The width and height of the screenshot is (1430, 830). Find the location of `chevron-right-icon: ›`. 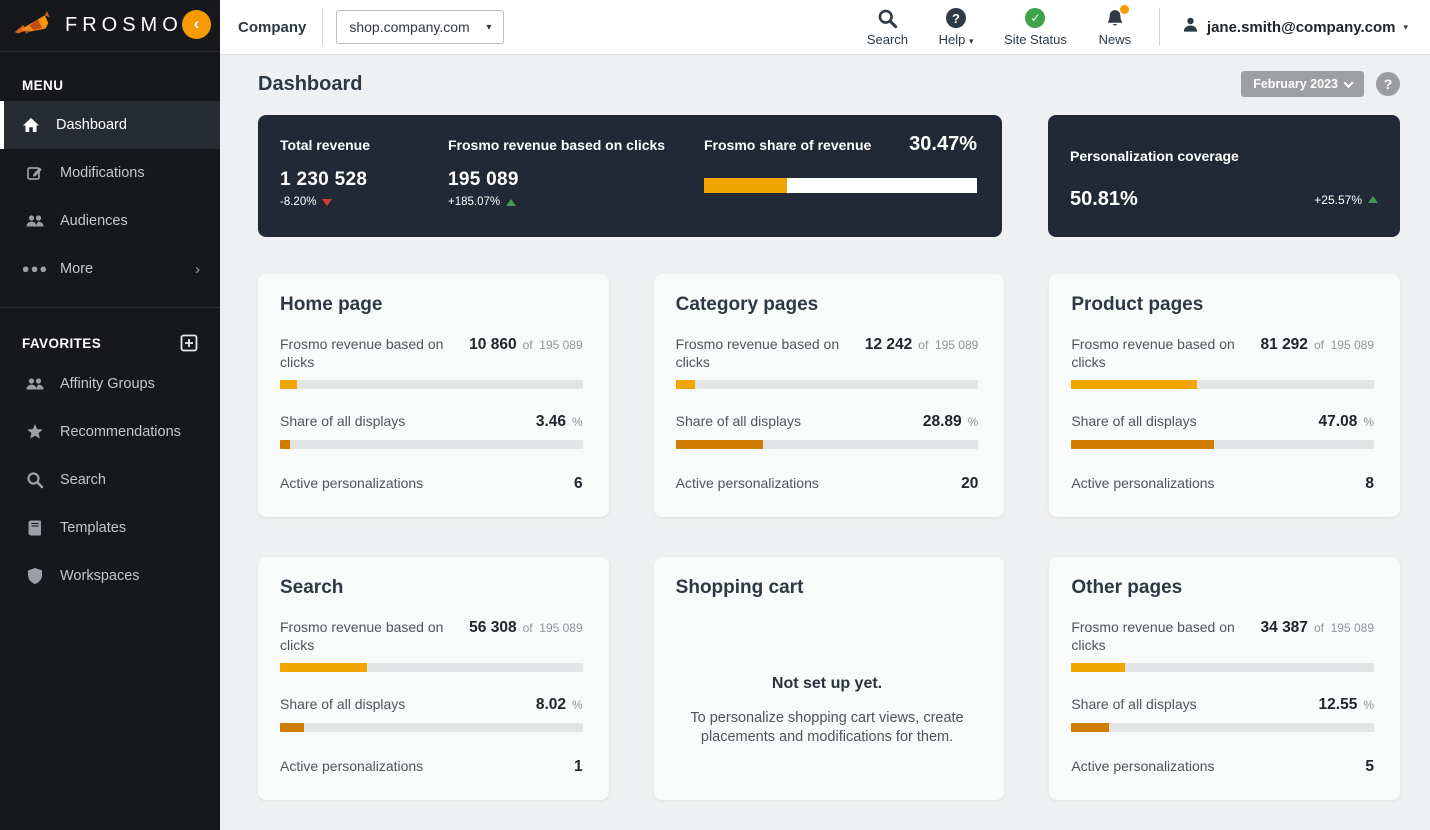

chevron-right-icon: › is located at coordinates (197, 269).